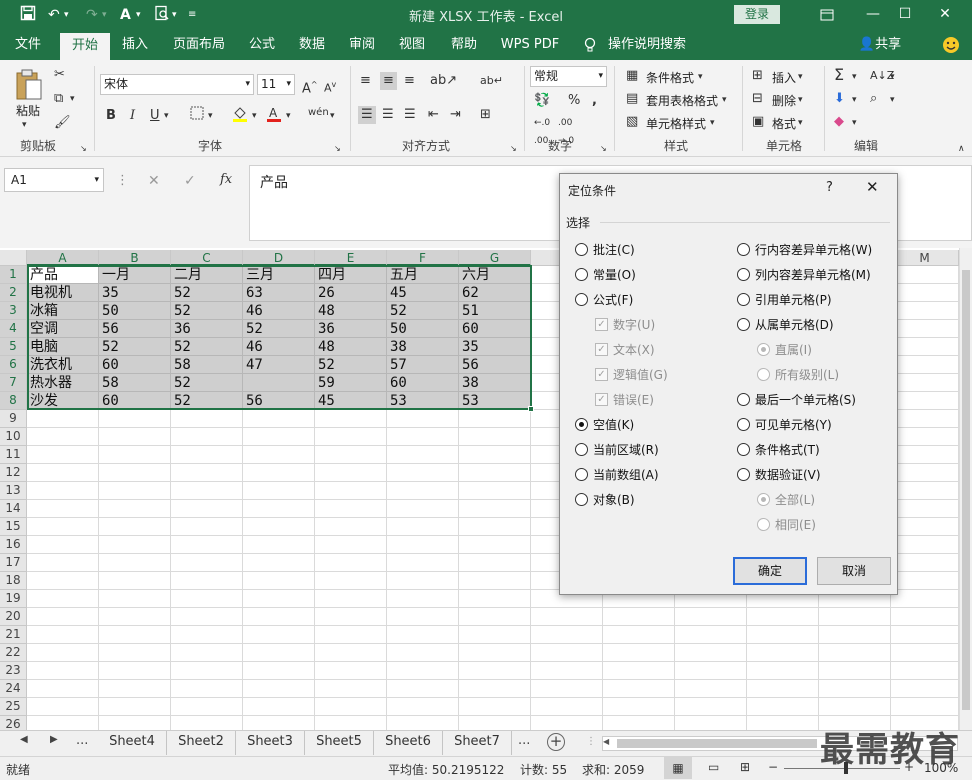 This screenshot has height=780, width=972. What do you see at coordinates (197, 116) in the screenshot?
I see `borders-icon` at bounding box center [197, 116].